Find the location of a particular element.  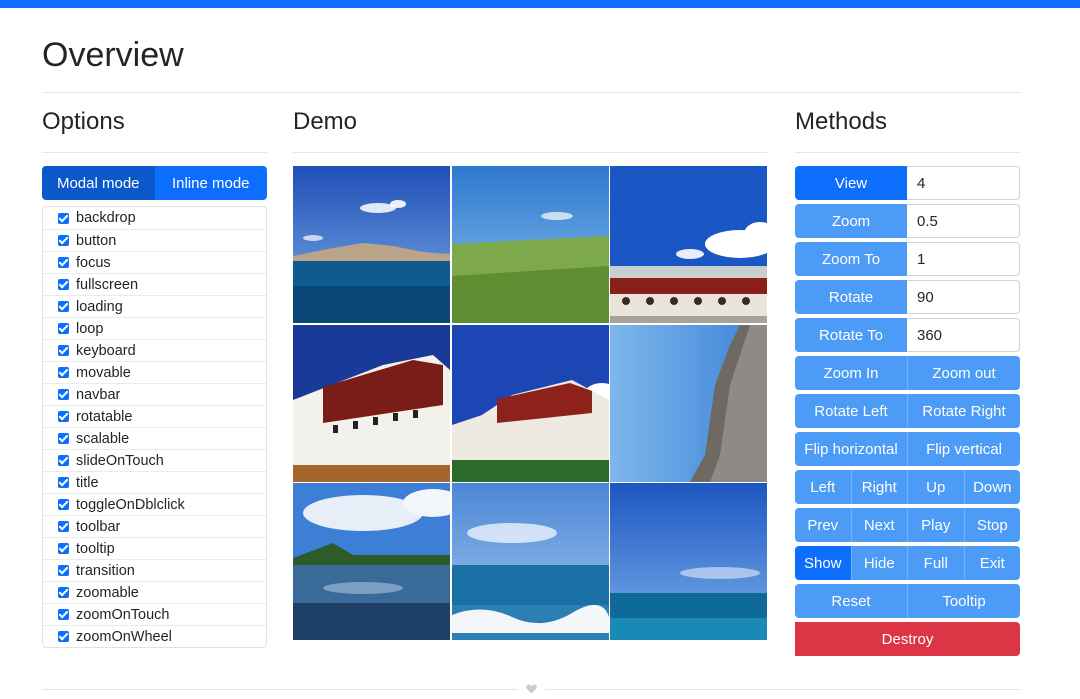

zoom-to-input: 1 is located at coordinates (963, 259).